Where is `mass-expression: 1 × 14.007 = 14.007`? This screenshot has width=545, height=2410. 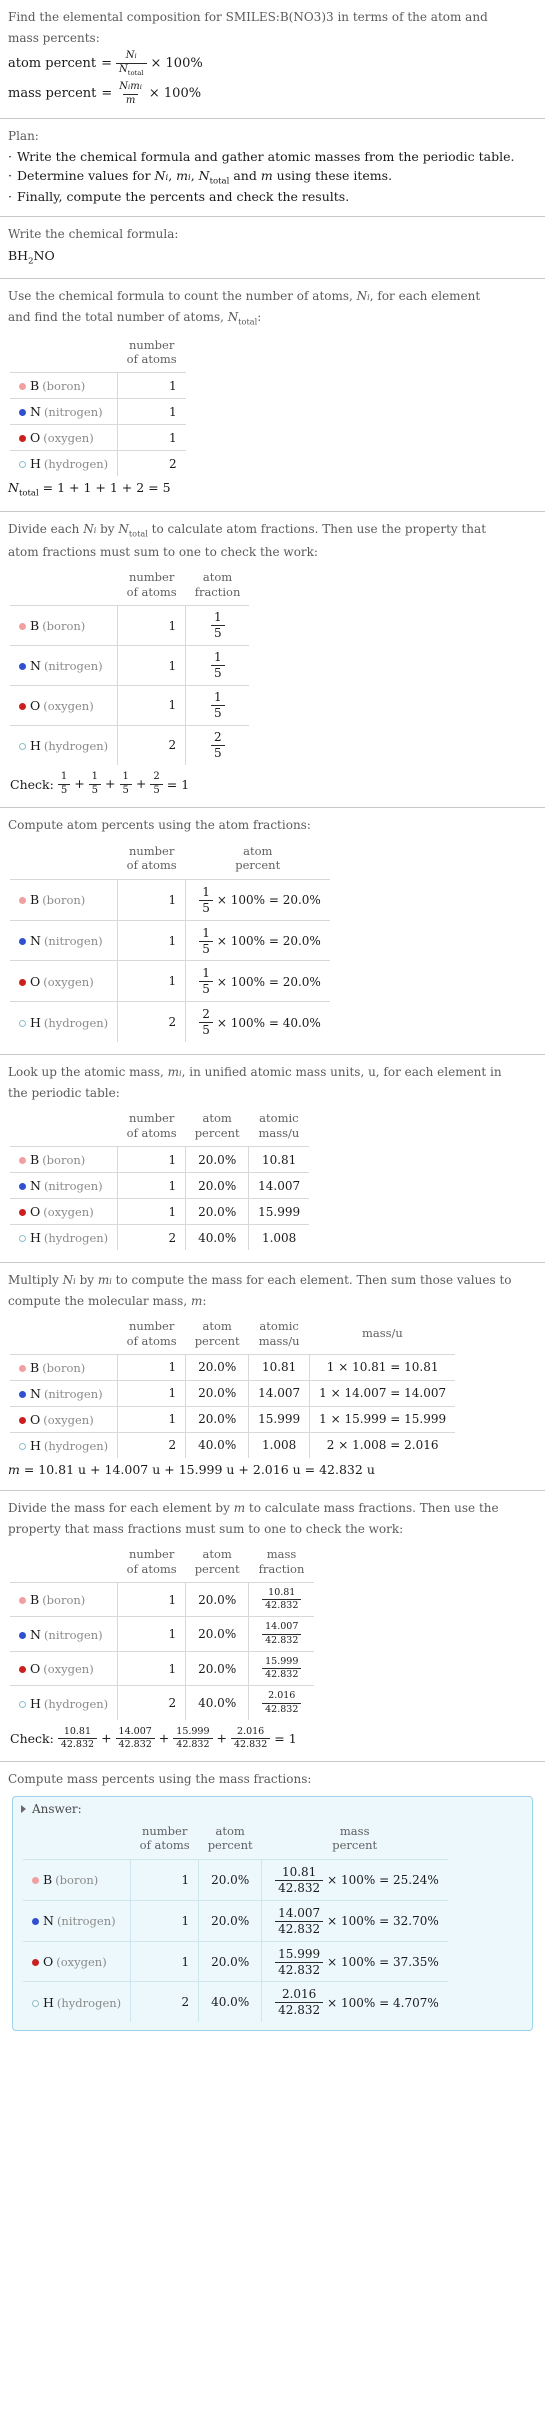
mass-expression: 1 × 14.007 = 14.007 is located at coordinates (382, 1393).